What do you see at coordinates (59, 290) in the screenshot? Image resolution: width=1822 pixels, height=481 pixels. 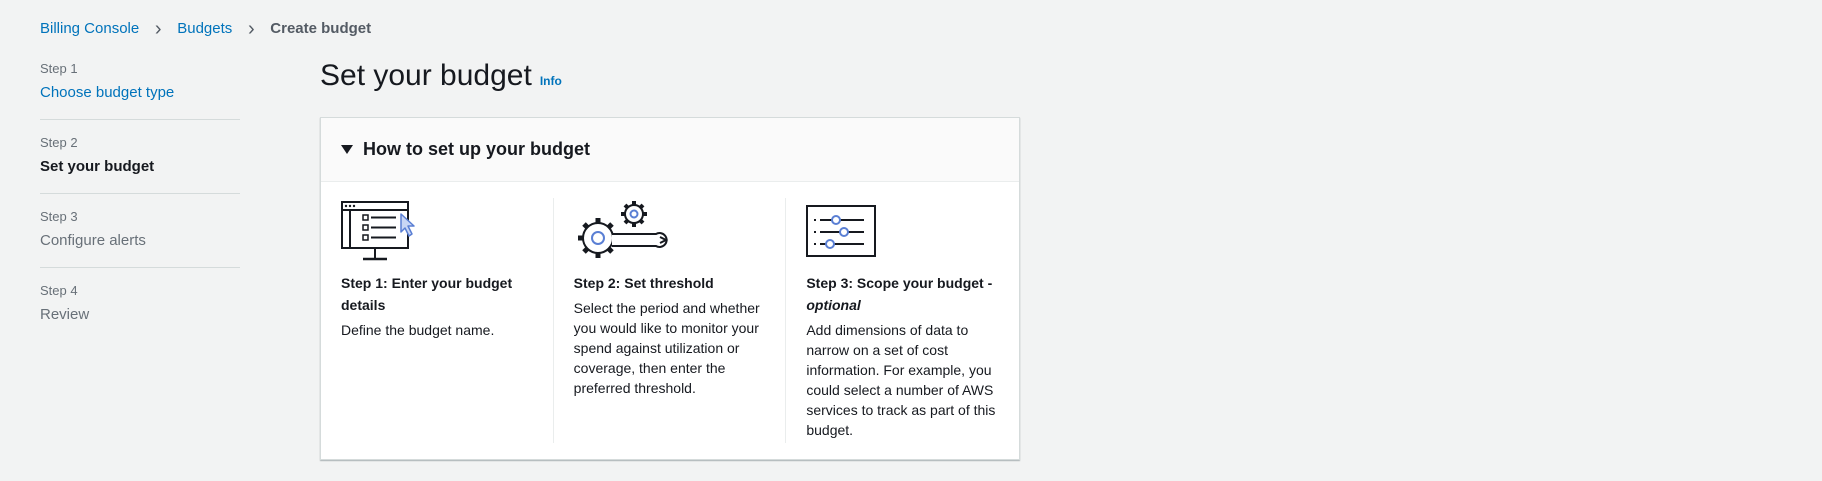 I see `wizard-step-number: Step 4` at bounding box center [59, 290].